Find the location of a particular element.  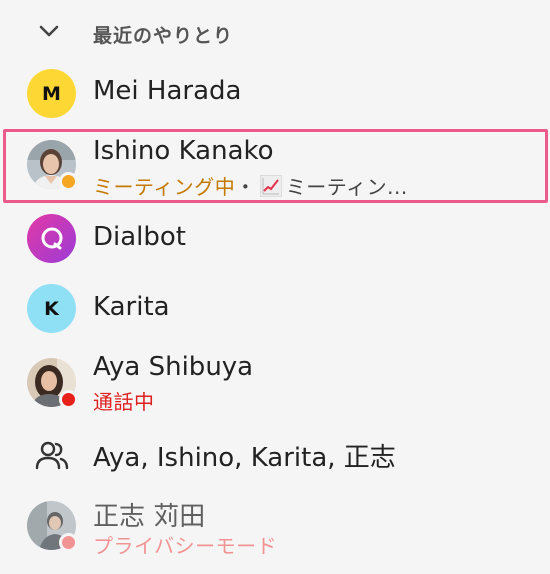

avatar-initial: M is located at coordinates (51, 93).